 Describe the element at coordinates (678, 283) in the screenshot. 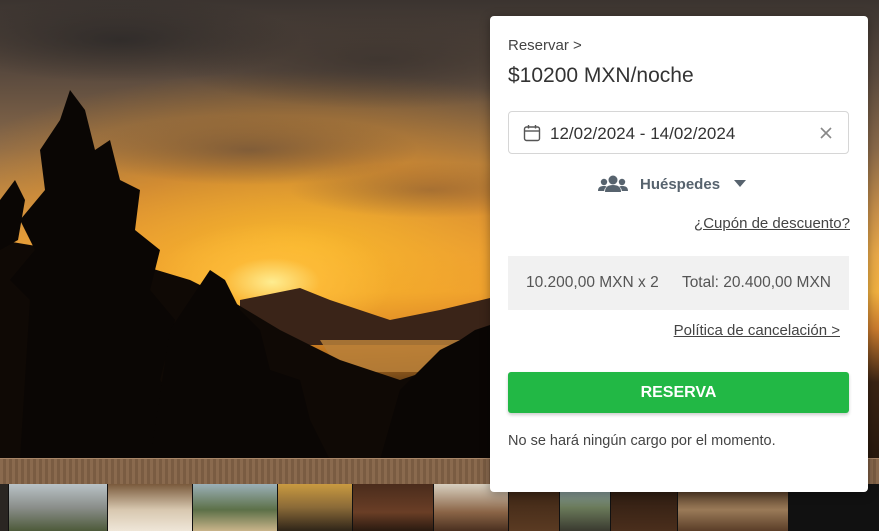

I see `price-summary: 10.200,00 MXN x 2 Total: 20.400,00 MXN` at that location.